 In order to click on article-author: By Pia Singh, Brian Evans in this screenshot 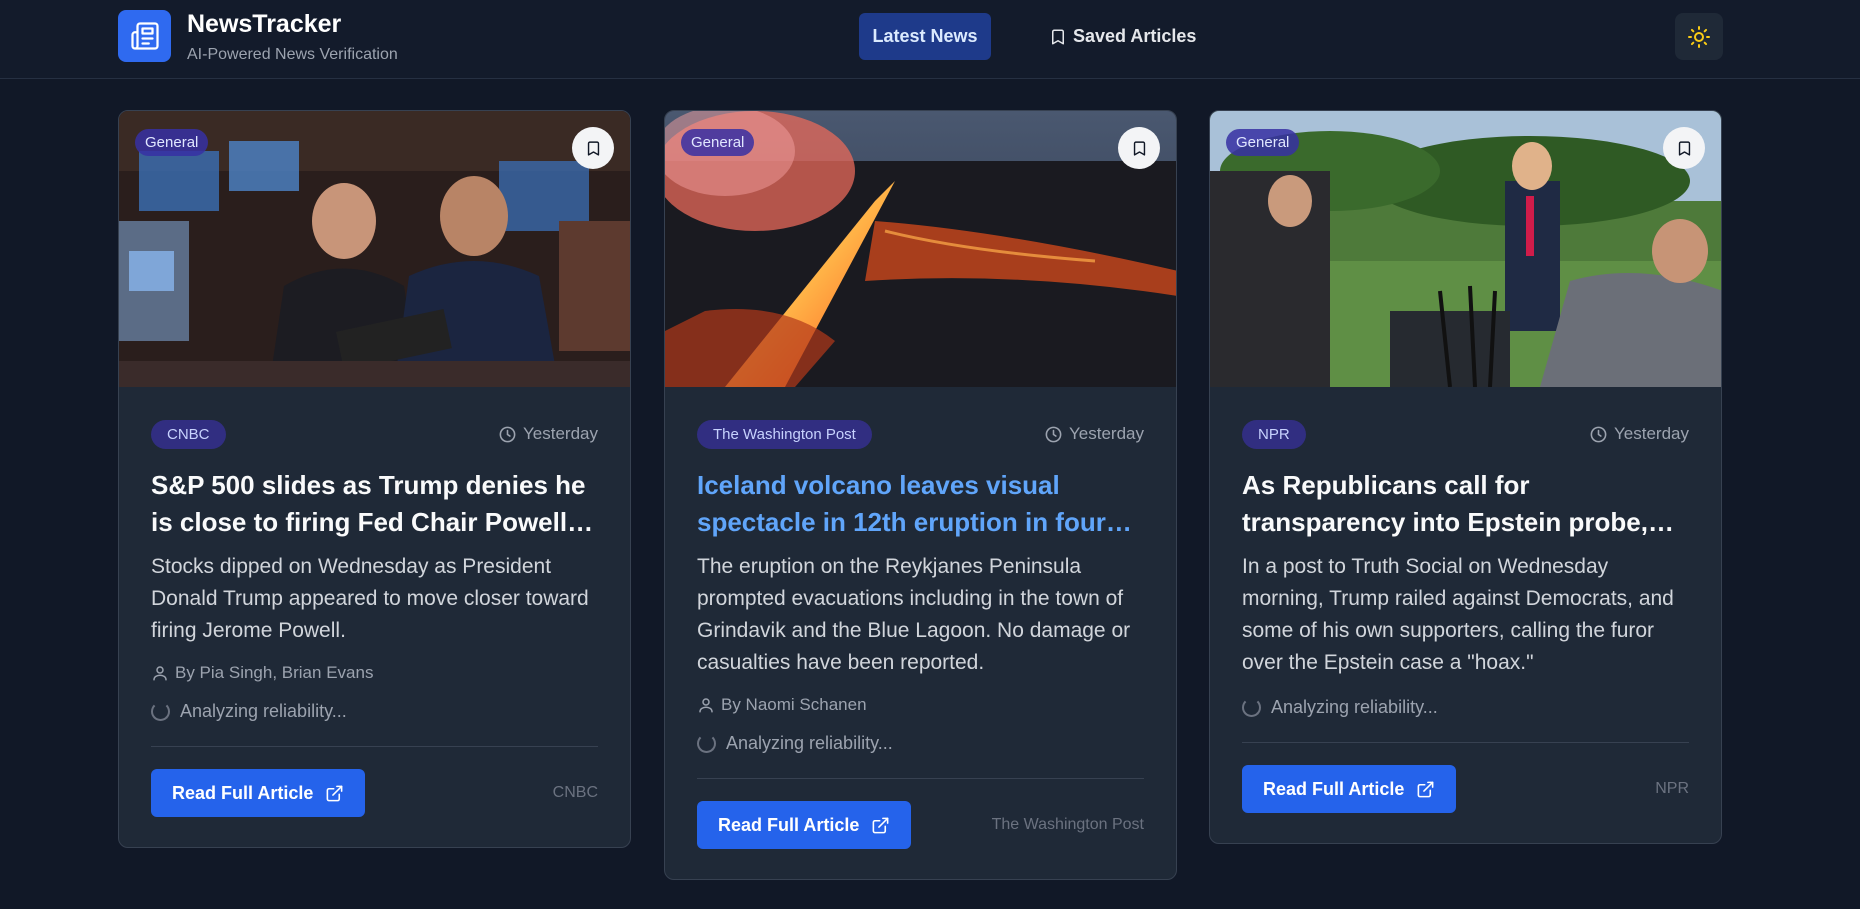, I will do `click(374, 673)`.